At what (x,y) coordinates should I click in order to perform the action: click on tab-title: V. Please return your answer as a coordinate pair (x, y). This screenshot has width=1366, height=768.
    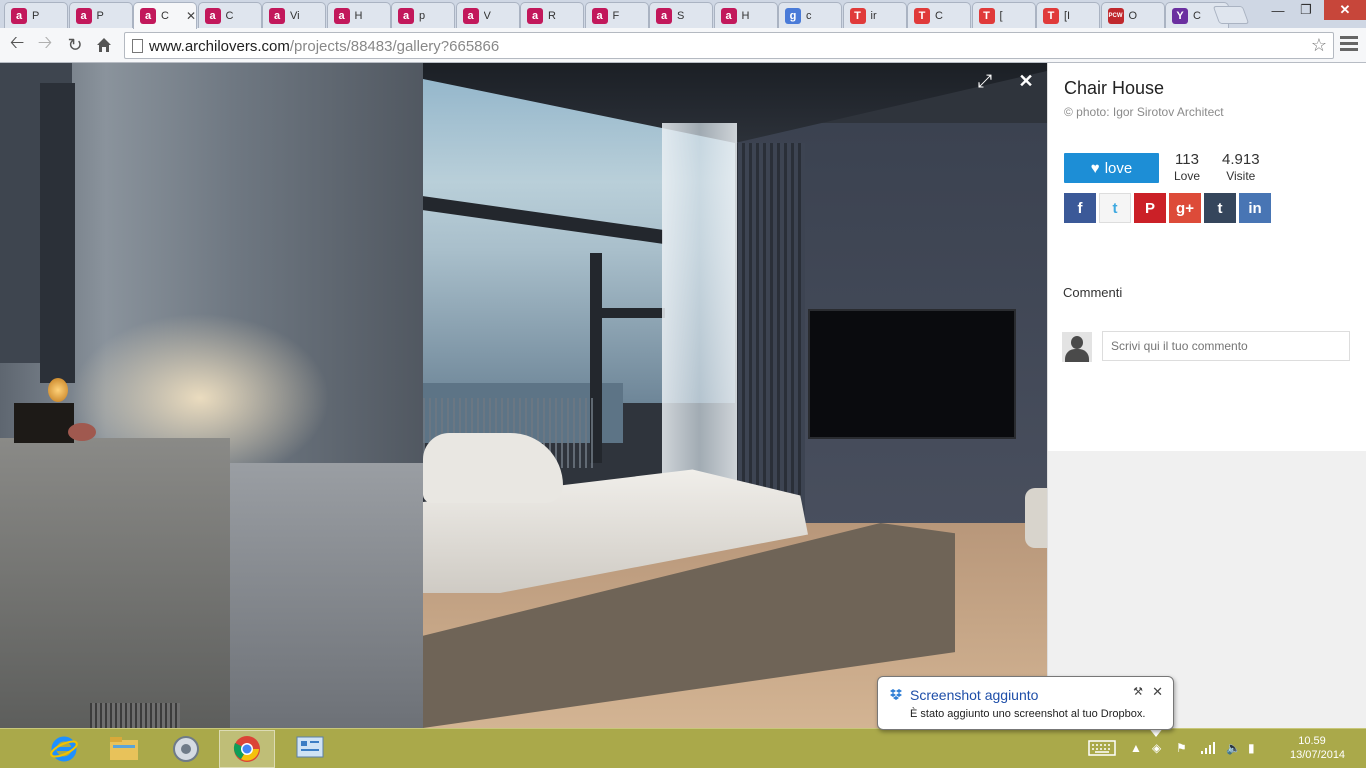
    Looking at the image, I should click on (487, 15).